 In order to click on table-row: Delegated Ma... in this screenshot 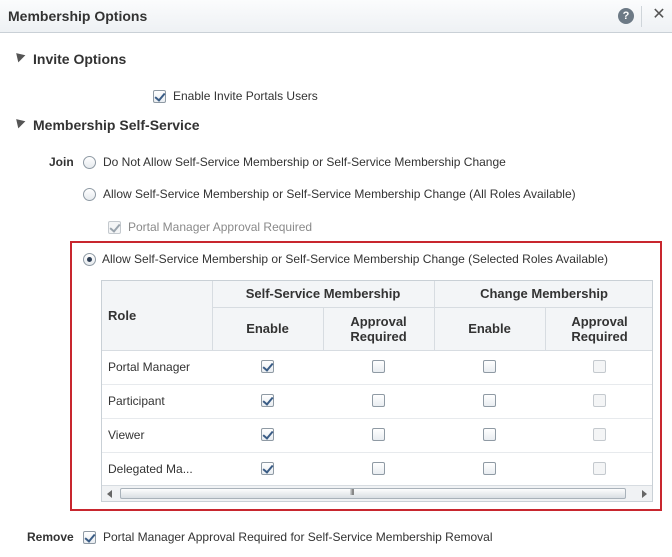, I will do `click(377, 469)`.